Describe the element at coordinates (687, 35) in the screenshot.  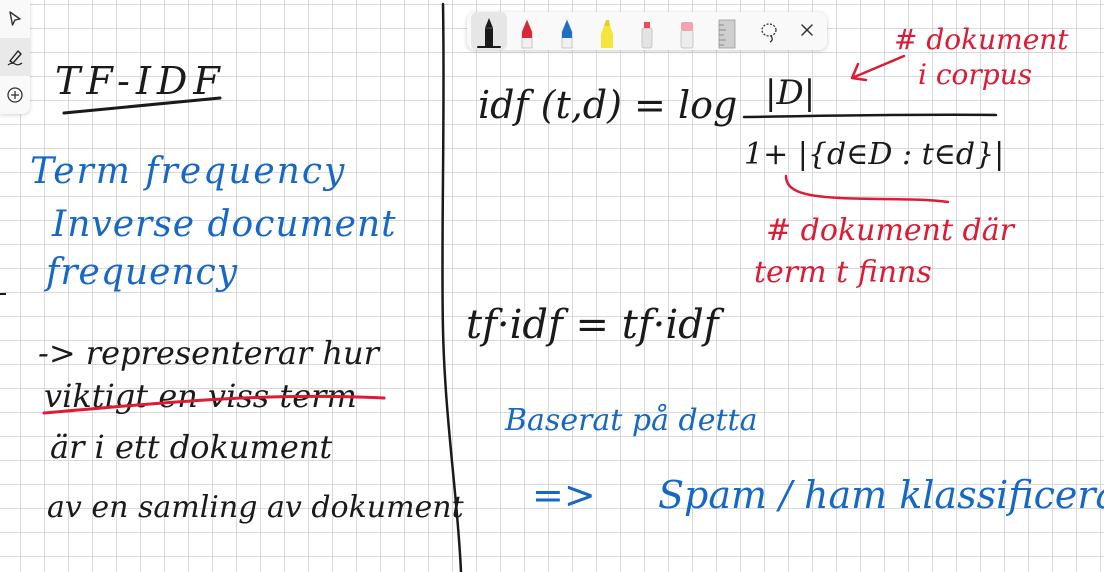
I see `eraser-icon` at that location.